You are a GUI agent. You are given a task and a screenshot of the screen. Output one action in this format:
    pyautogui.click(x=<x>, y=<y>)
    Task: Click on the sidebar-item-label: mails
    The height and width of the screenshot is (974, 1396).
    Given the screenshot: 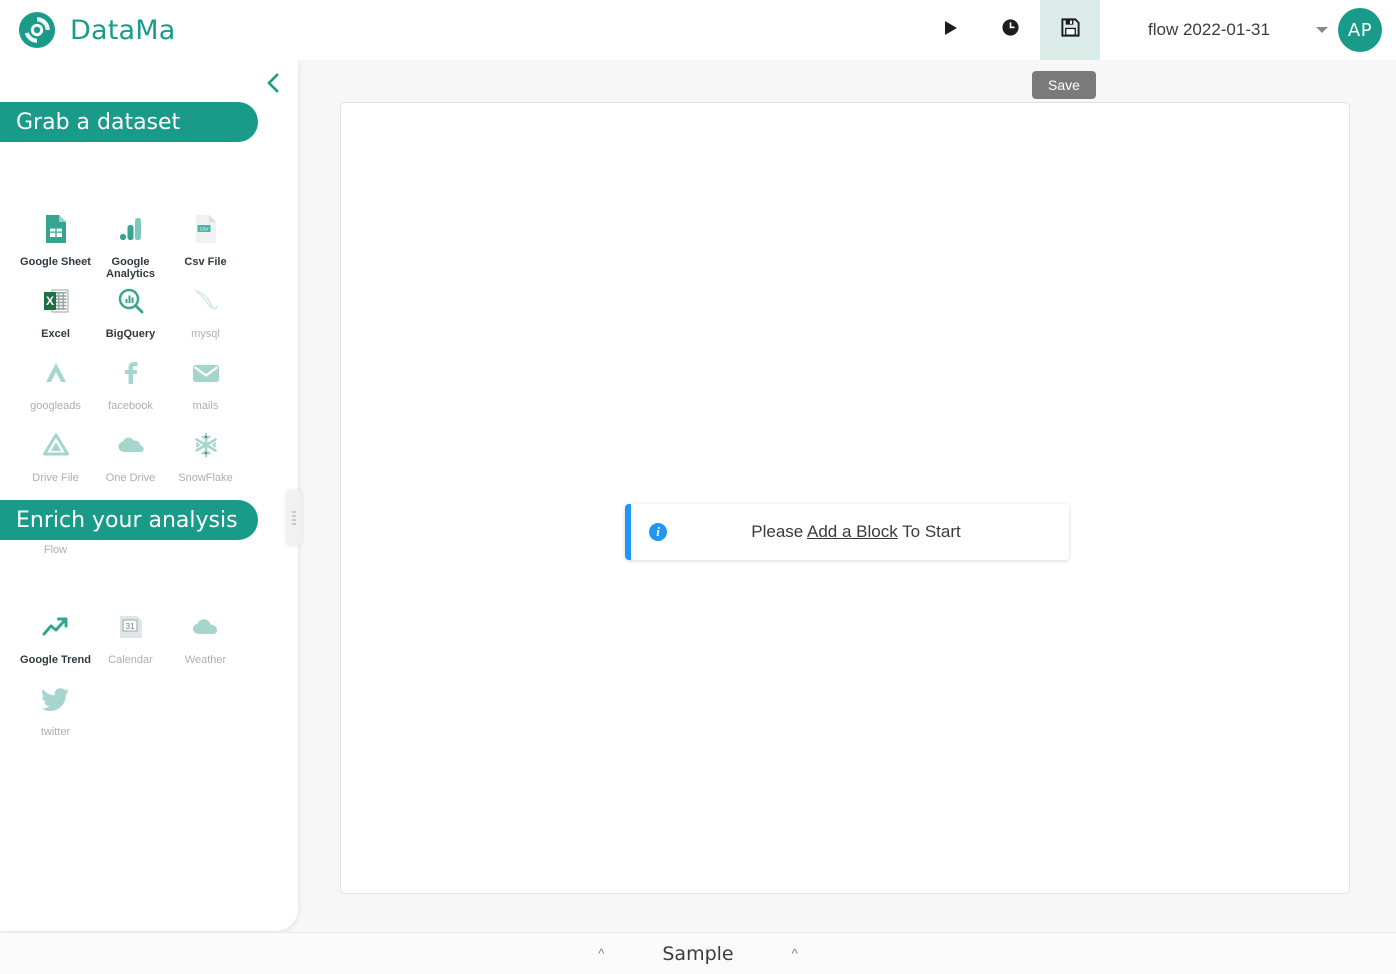 What is the action you would take?
    pyautogui.click(x=205, y=406)
    